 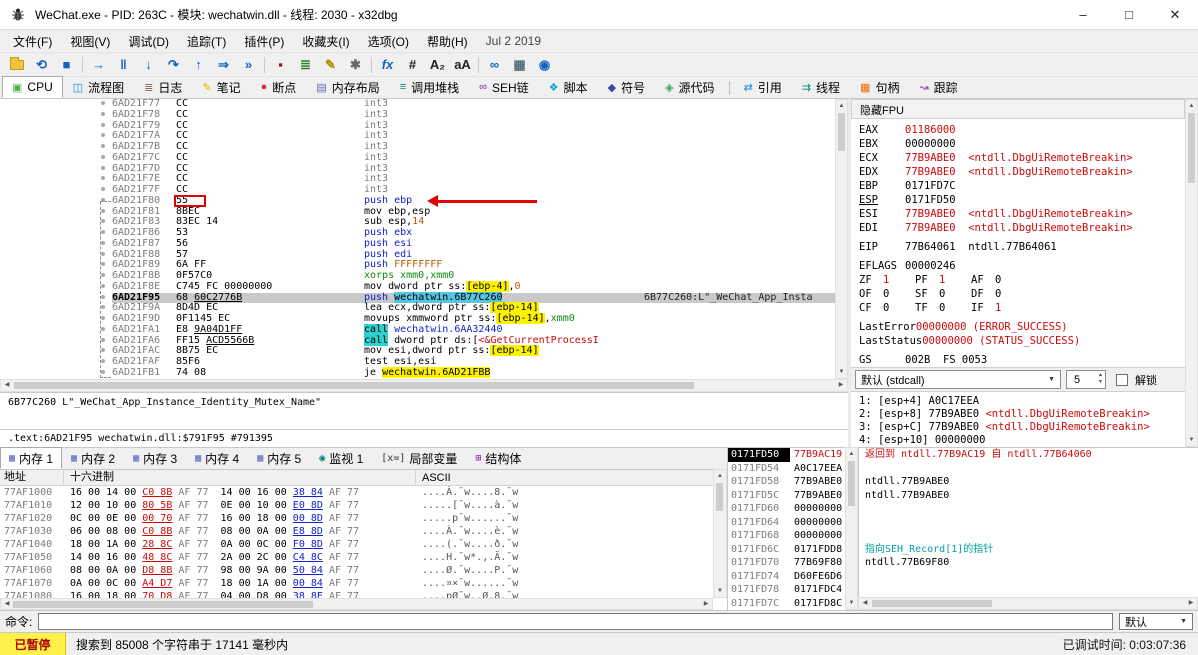 I want to click on menu-item-4: 追踪(T), so click(x=206, y=41).